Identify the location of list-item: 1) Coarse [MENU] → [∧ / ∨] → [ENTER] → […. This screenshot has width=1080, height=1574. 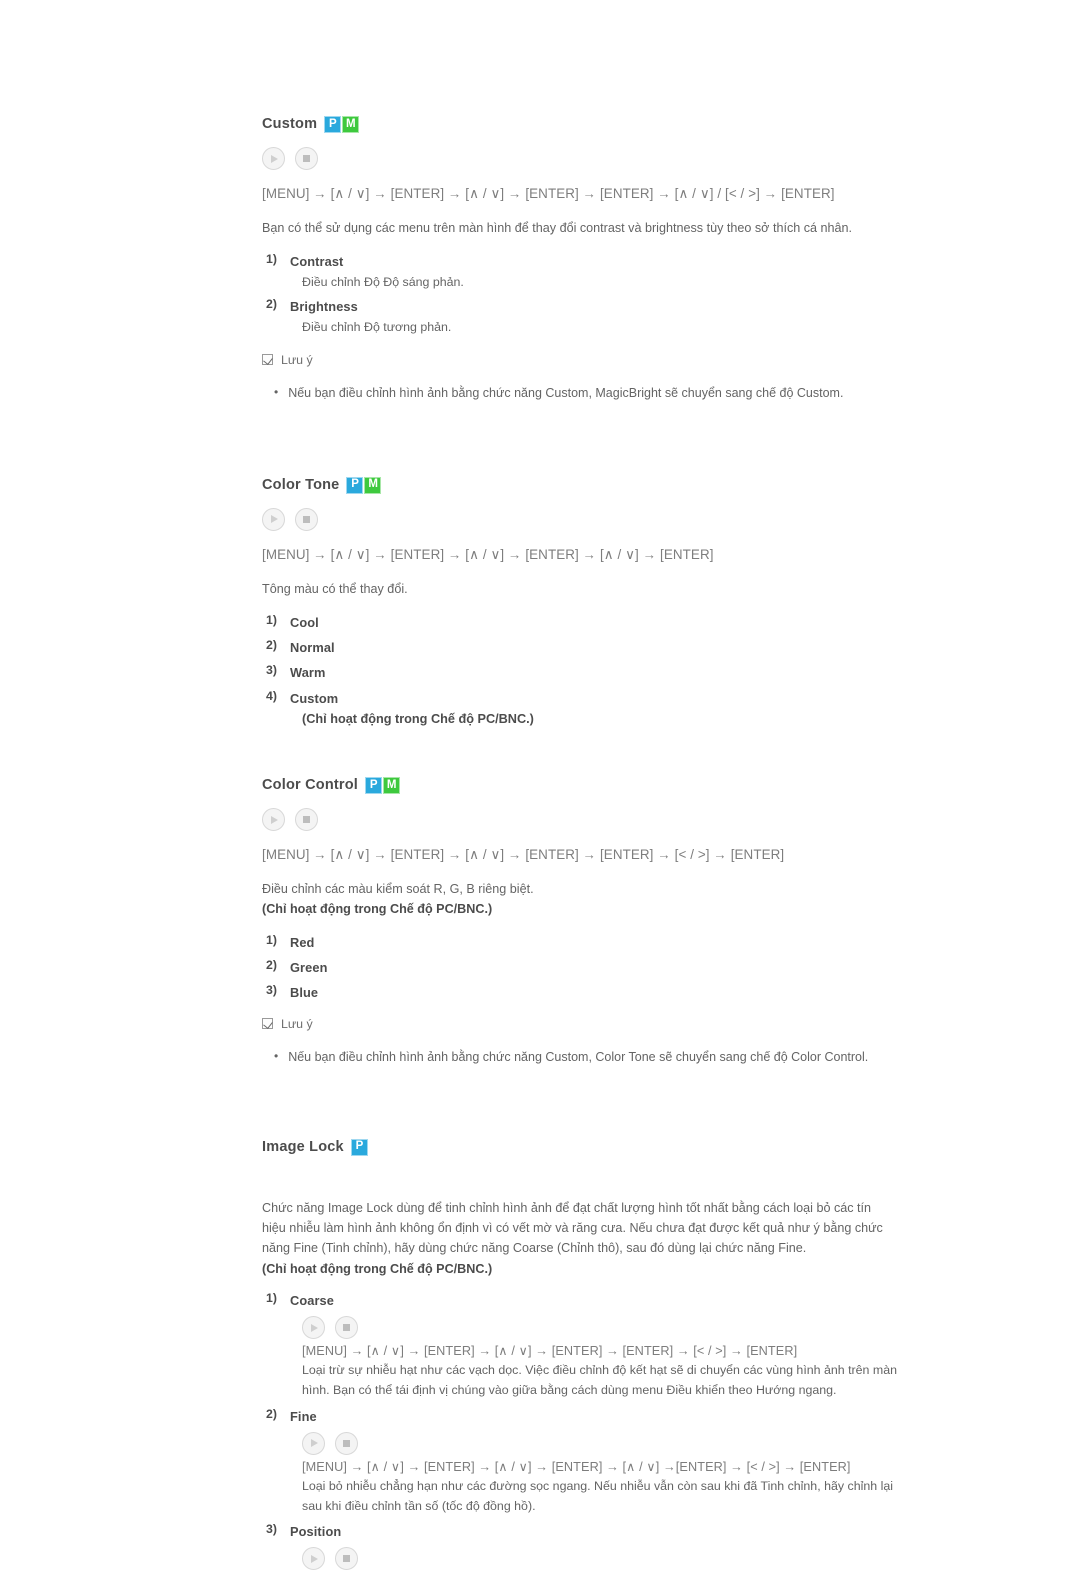
(582, 1345).